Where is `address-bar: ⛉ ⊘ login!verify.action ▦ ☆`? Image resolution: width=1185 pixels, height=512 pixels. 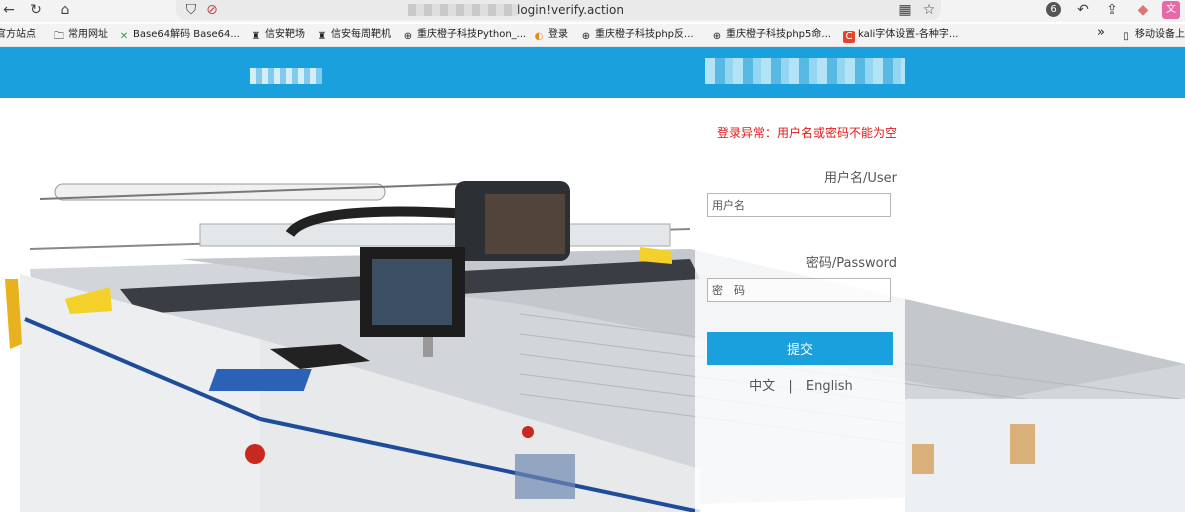
address-bar: ⛉ ⊘ login!verify.action ▦ ☆ is located at coordinates (558, 10).